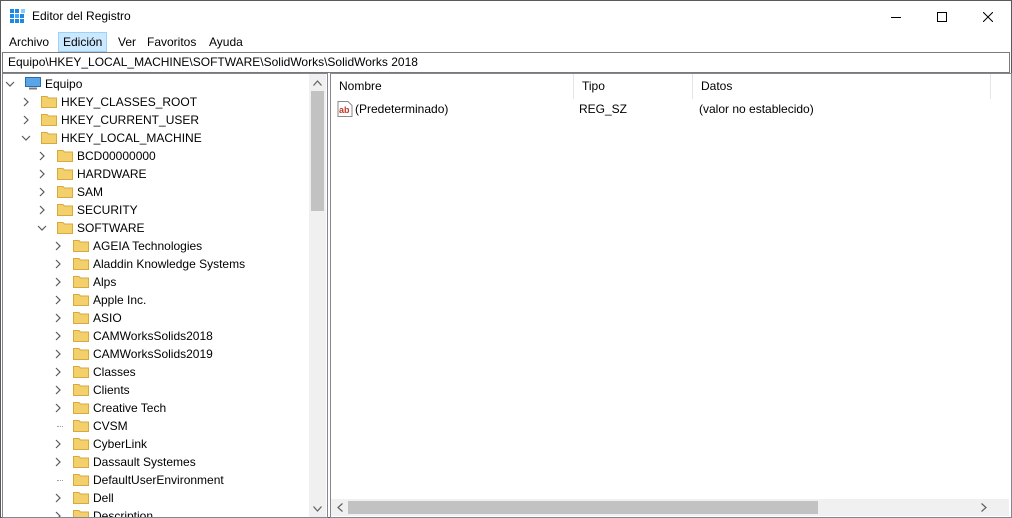 This screenshot has height=518, width=1012. Describe the element at coordinates (33, 83) in the screenshot. I see `computer-icon` at that location.